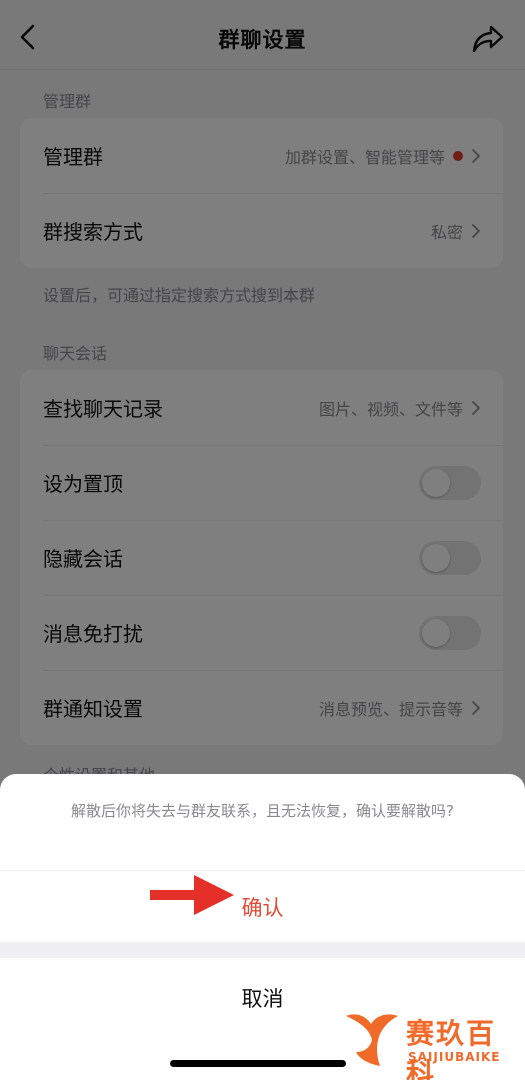 The width and height of the screenshot is (525, 1080). What do you see at coordinates (262, 906) in the screenshot?
I see `confirm-button: 确认` at bounding box center [262, 906].